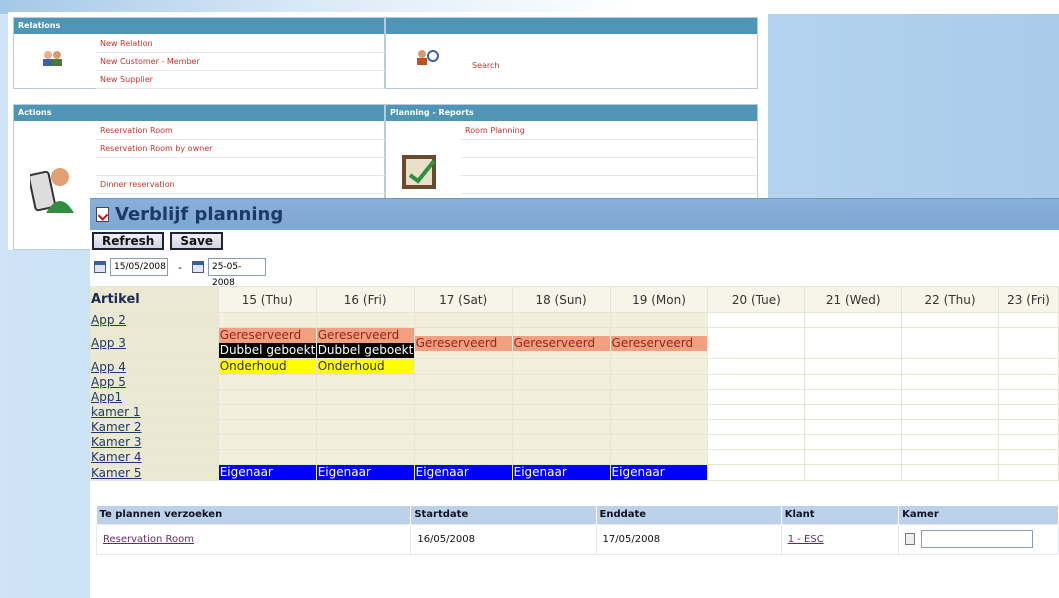  What do you see at coordinates (910, 539) in the screenshot?
I see `document-icon` at bounding box center [910, 539].